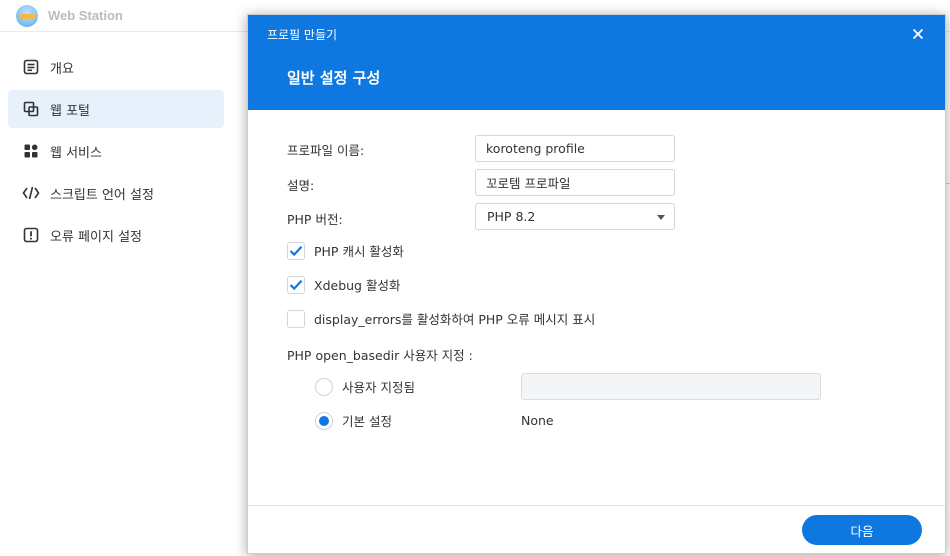 The image size is (950, 556). I want to click on web-station-logo-icon, so click(27, 15).